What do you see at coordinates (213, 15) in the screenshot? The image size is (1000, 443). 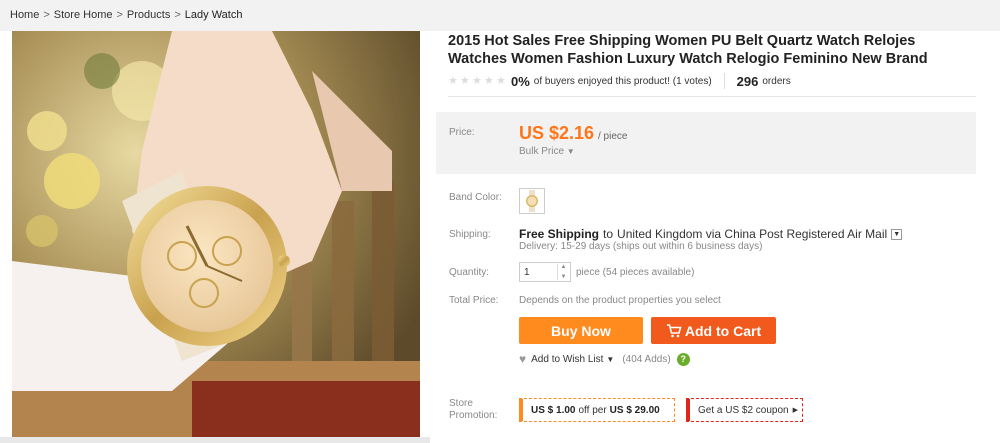 I see `breadcrumb-current: Lady Watch` at bounding box center [213, 15].